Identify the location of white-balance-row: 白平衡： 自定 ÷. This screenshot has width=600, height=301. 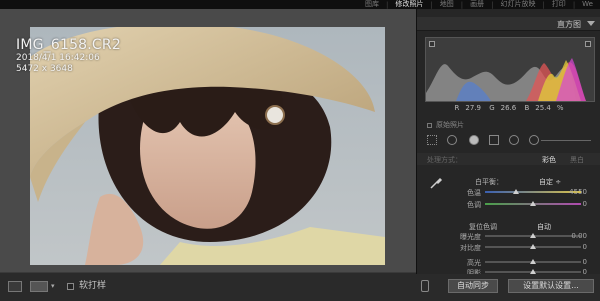
(508, 181).